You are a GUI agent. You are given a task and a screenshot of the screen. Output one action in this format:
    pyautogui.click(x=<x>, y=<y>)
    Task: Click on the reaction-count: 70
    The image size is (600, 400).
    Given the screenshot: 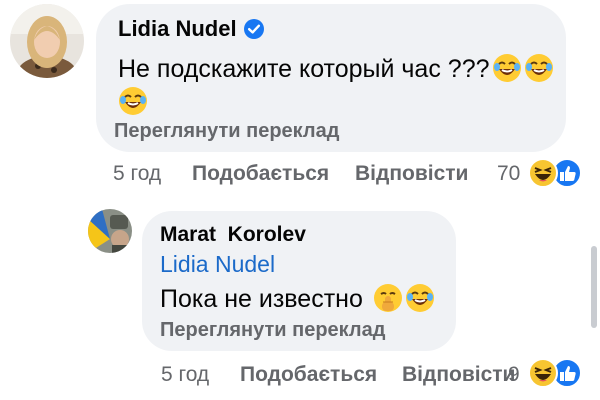 What is the action you would take?
    pyautogui.click(x=508, y=174)
    